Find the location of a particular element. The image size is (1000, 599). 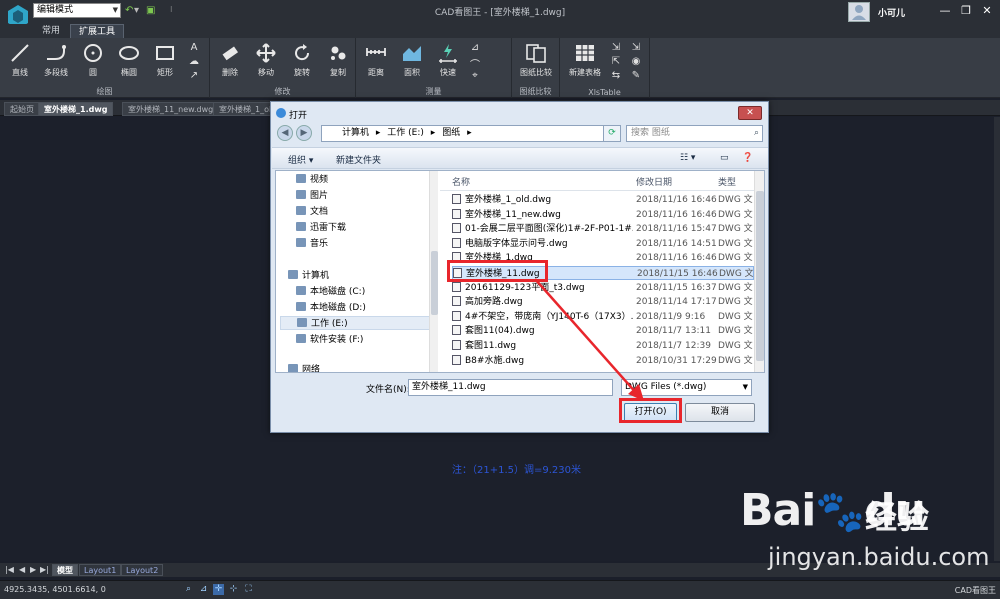

arc-measure-icon: ⌒ is located at coordinates (475, 63).